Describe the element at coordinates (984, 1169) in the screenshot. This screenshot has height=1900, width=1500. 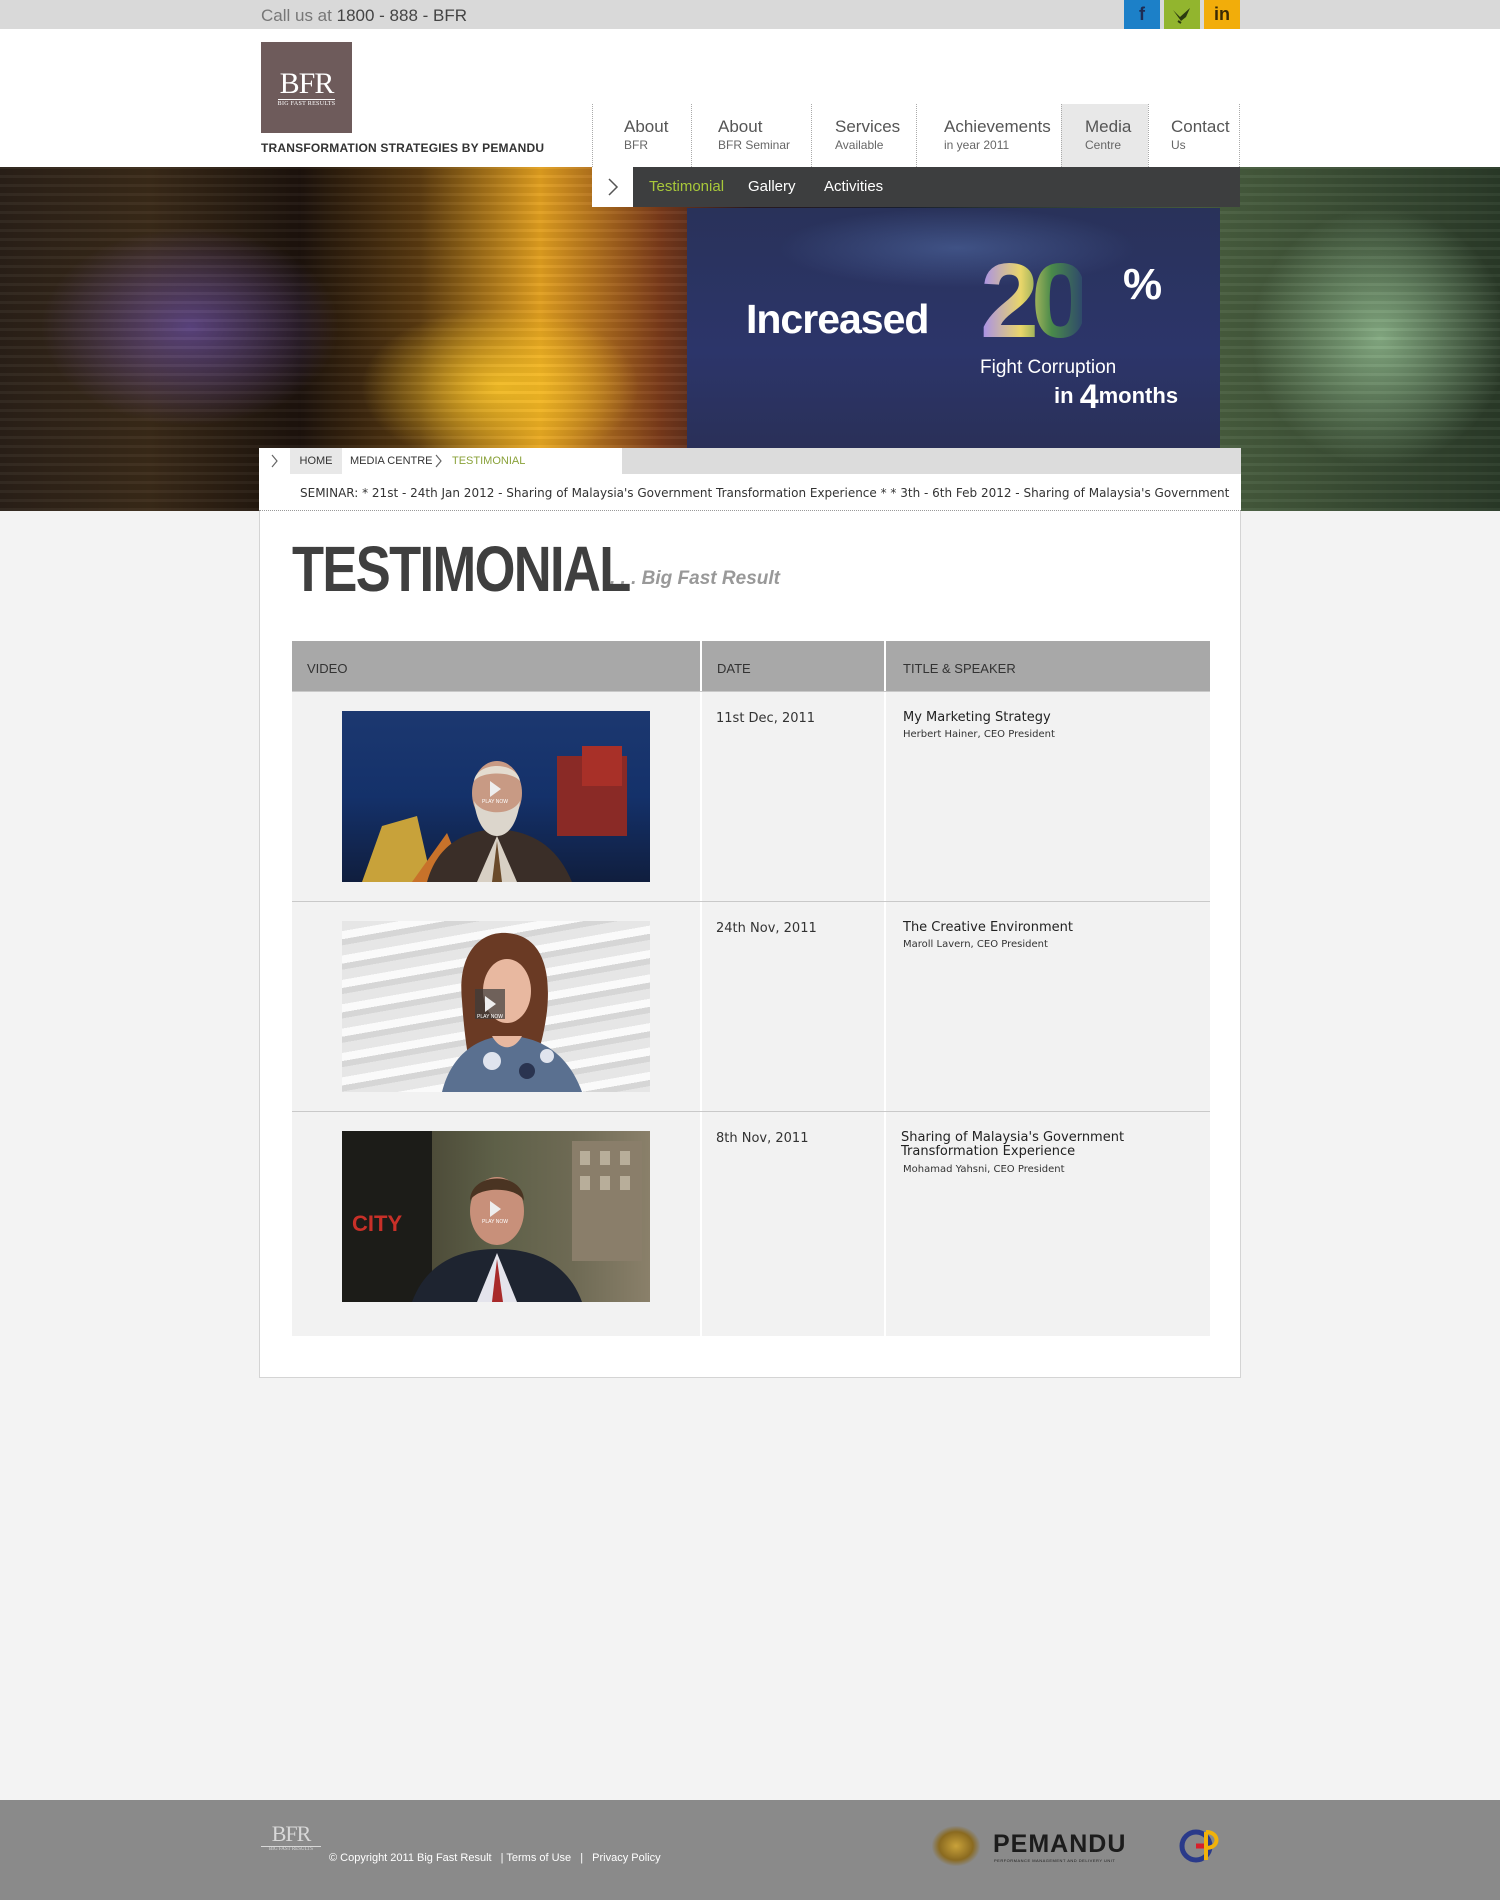
I see `video-speaker: Mohamad Yahsni, CEO President` at that location.